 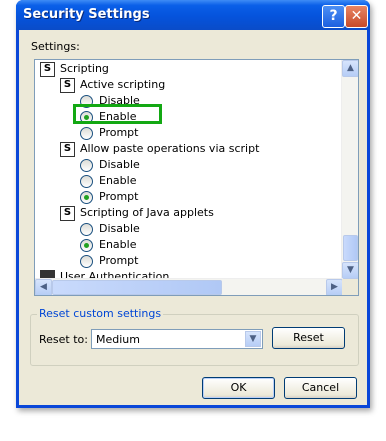 What do you see at coordinates (137, 287) in the screenshot?
I see `horizontal-scroll-thumb` at bounding box center [137, 287].